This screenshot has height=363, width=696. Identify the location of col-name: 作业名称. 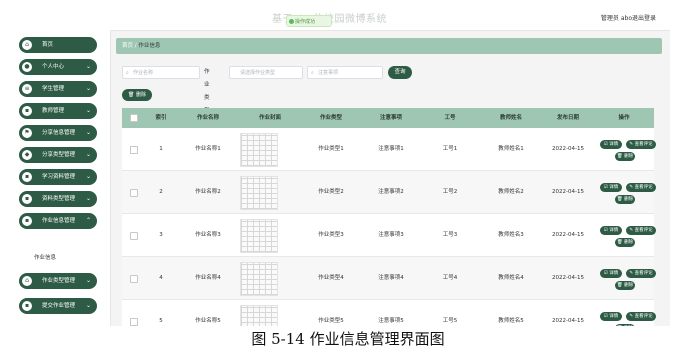
(207, 118).